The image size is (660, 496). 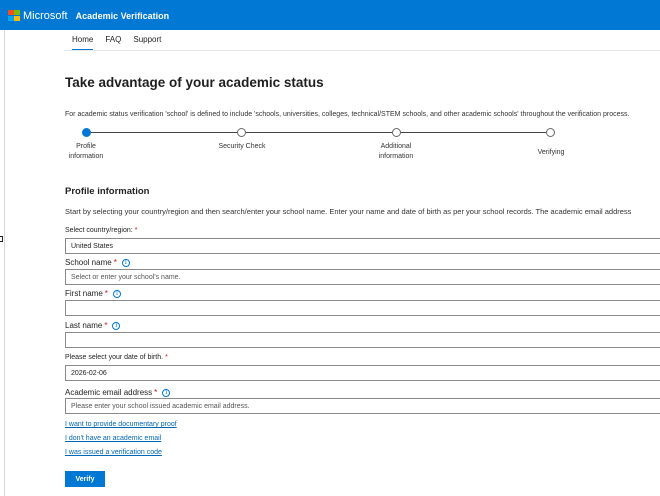 What do you see at coordinates (362, 277) in the screenshot?
I see `school-input: Select or enter your school's name.` at bounding box center [362, 277].